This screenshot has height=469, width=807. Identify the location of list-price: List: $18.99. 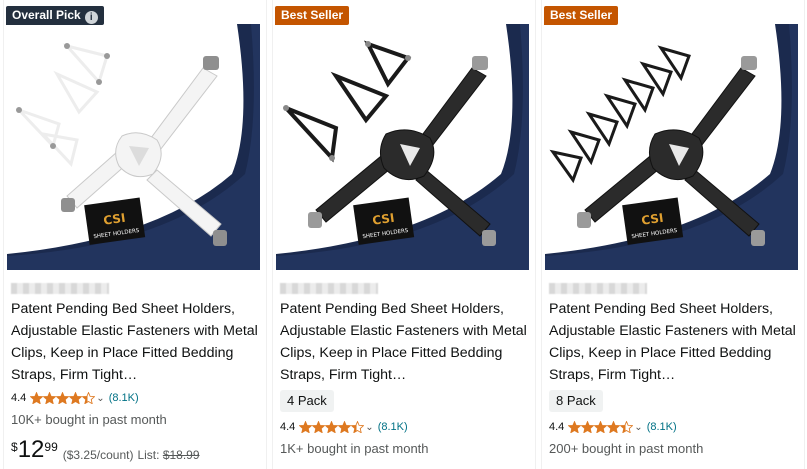
(168, 455).